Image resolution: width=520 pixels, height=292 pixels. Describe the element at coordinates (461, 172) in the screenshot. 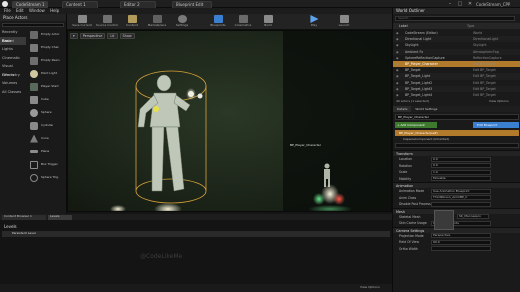

I see `property-value: 1.0` at that location.